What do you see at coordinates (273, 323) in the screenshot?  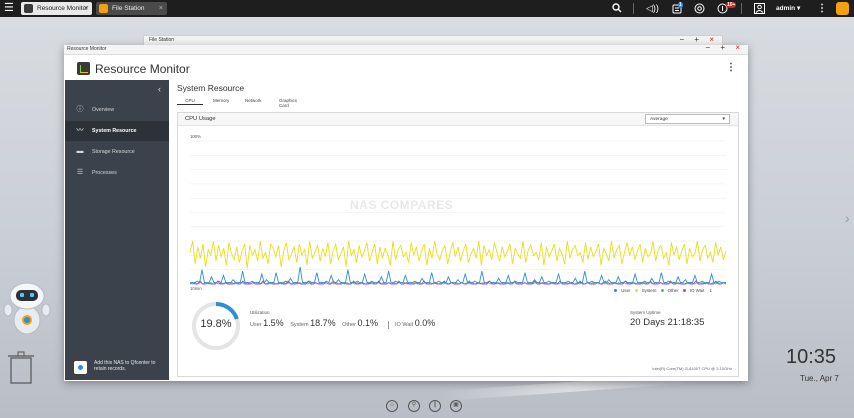 I see `user-value: 1.5%` at bounding box center [273, 323].